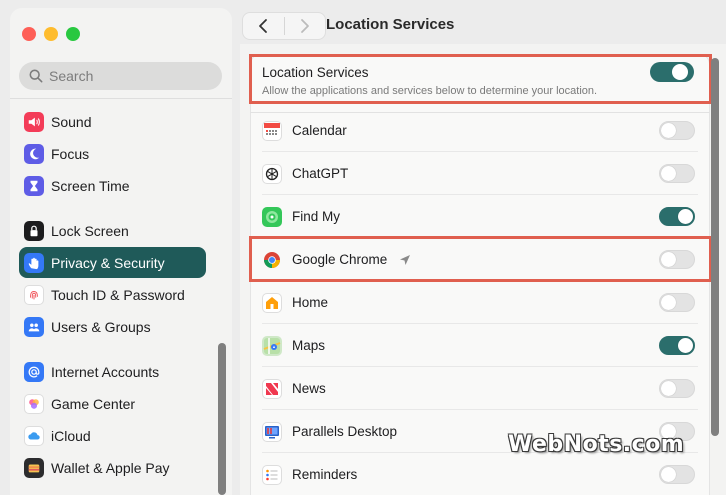 The width and height of the screenshot is (726, 495). I want to click on sidebar-item-label: Privacy & Security, so click(108, 262).